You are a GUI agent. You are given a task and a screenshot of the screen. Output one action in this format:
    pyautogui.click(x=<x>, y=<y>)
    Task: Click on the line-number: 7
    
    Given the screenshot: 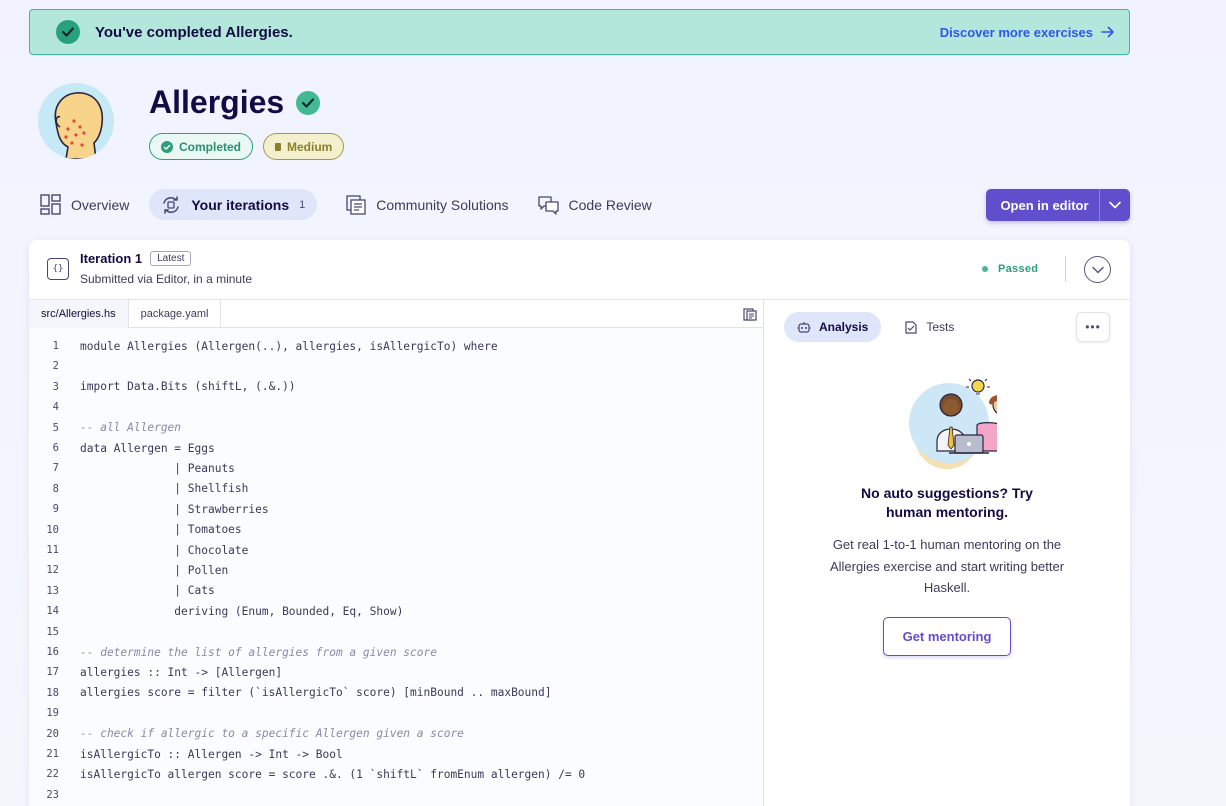 What is the action you would take?
    pyautogui.click(x=55, y=468)
    